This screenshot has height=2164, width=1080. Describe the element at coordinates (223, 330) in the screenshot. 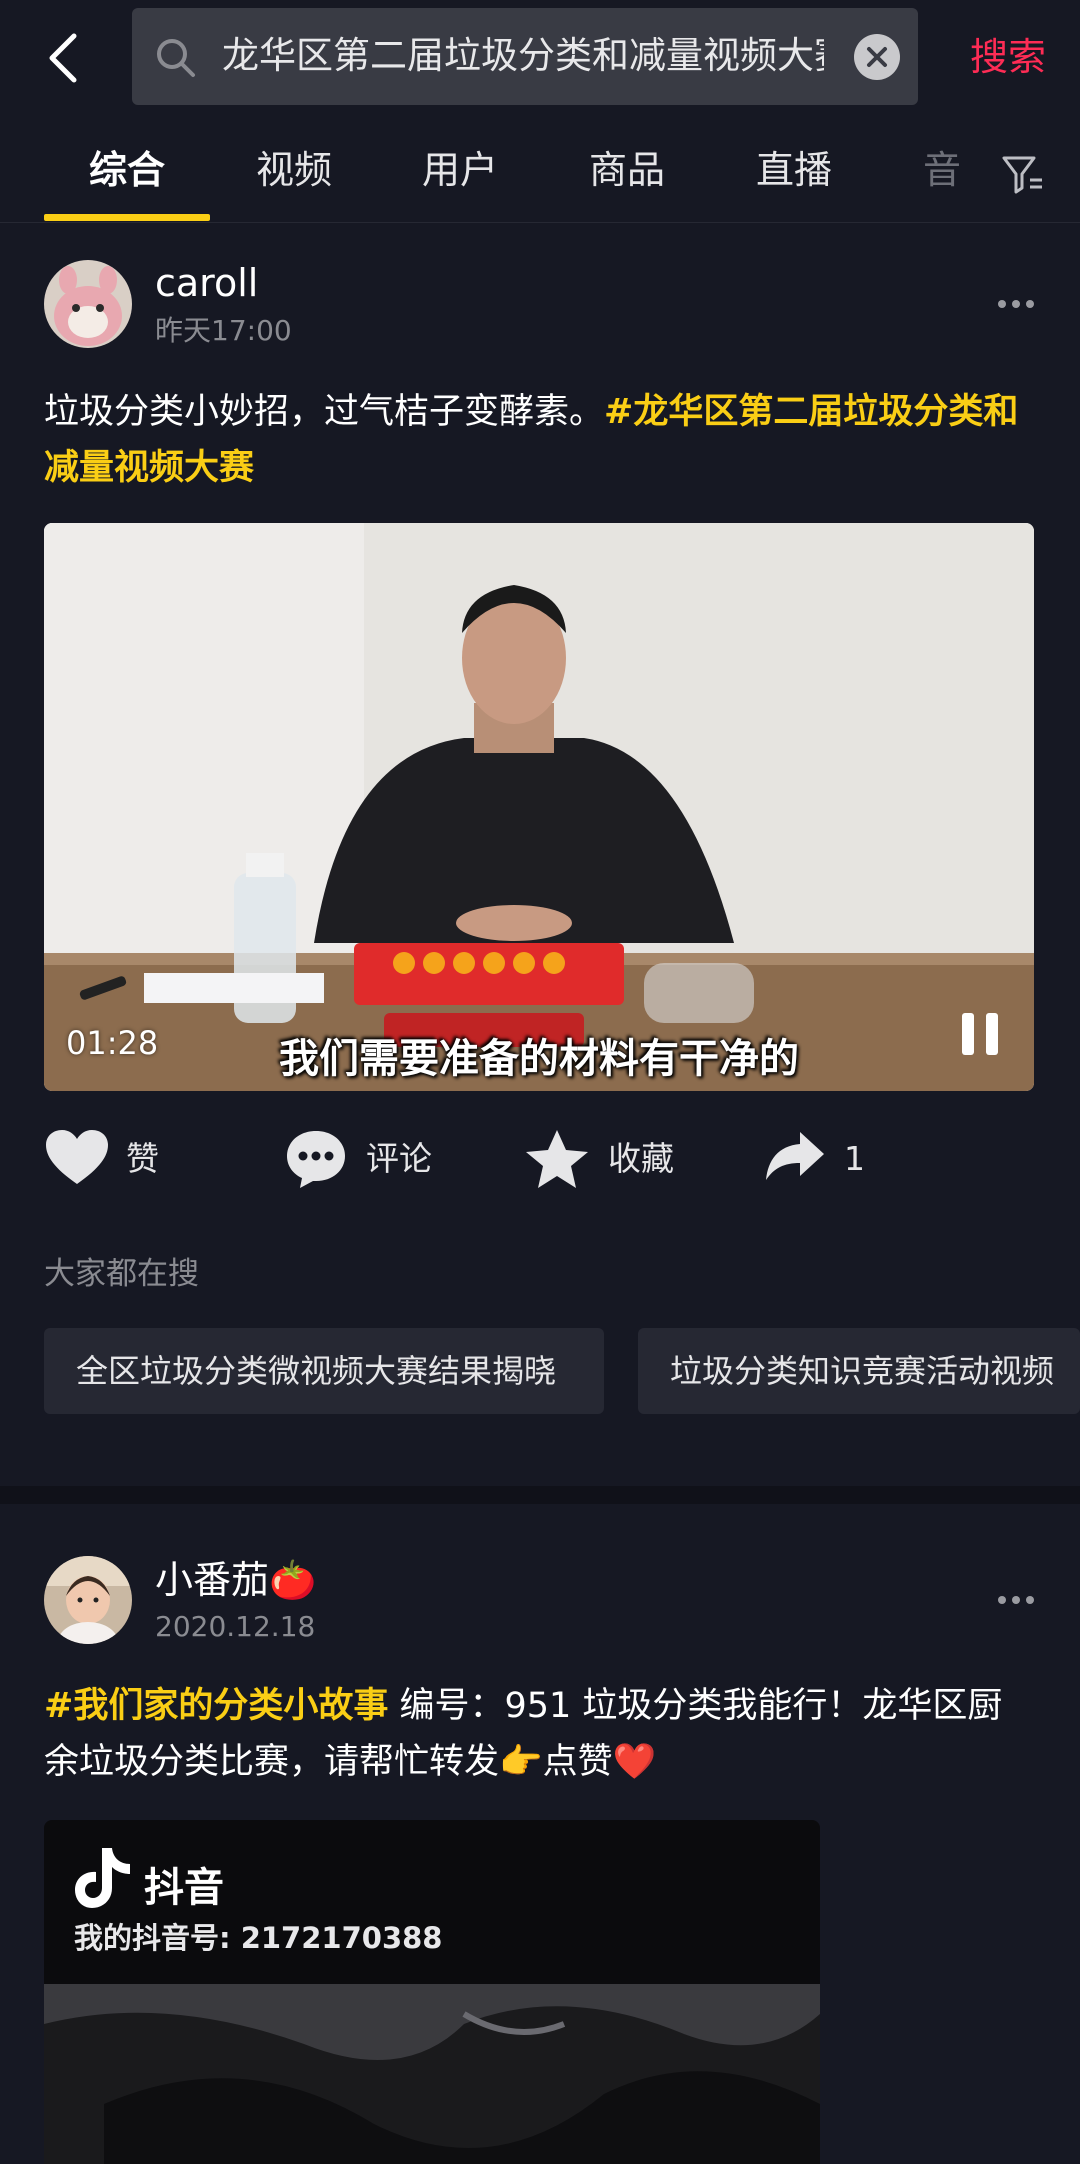

I see `post-time: 昨天17:00` at that location.